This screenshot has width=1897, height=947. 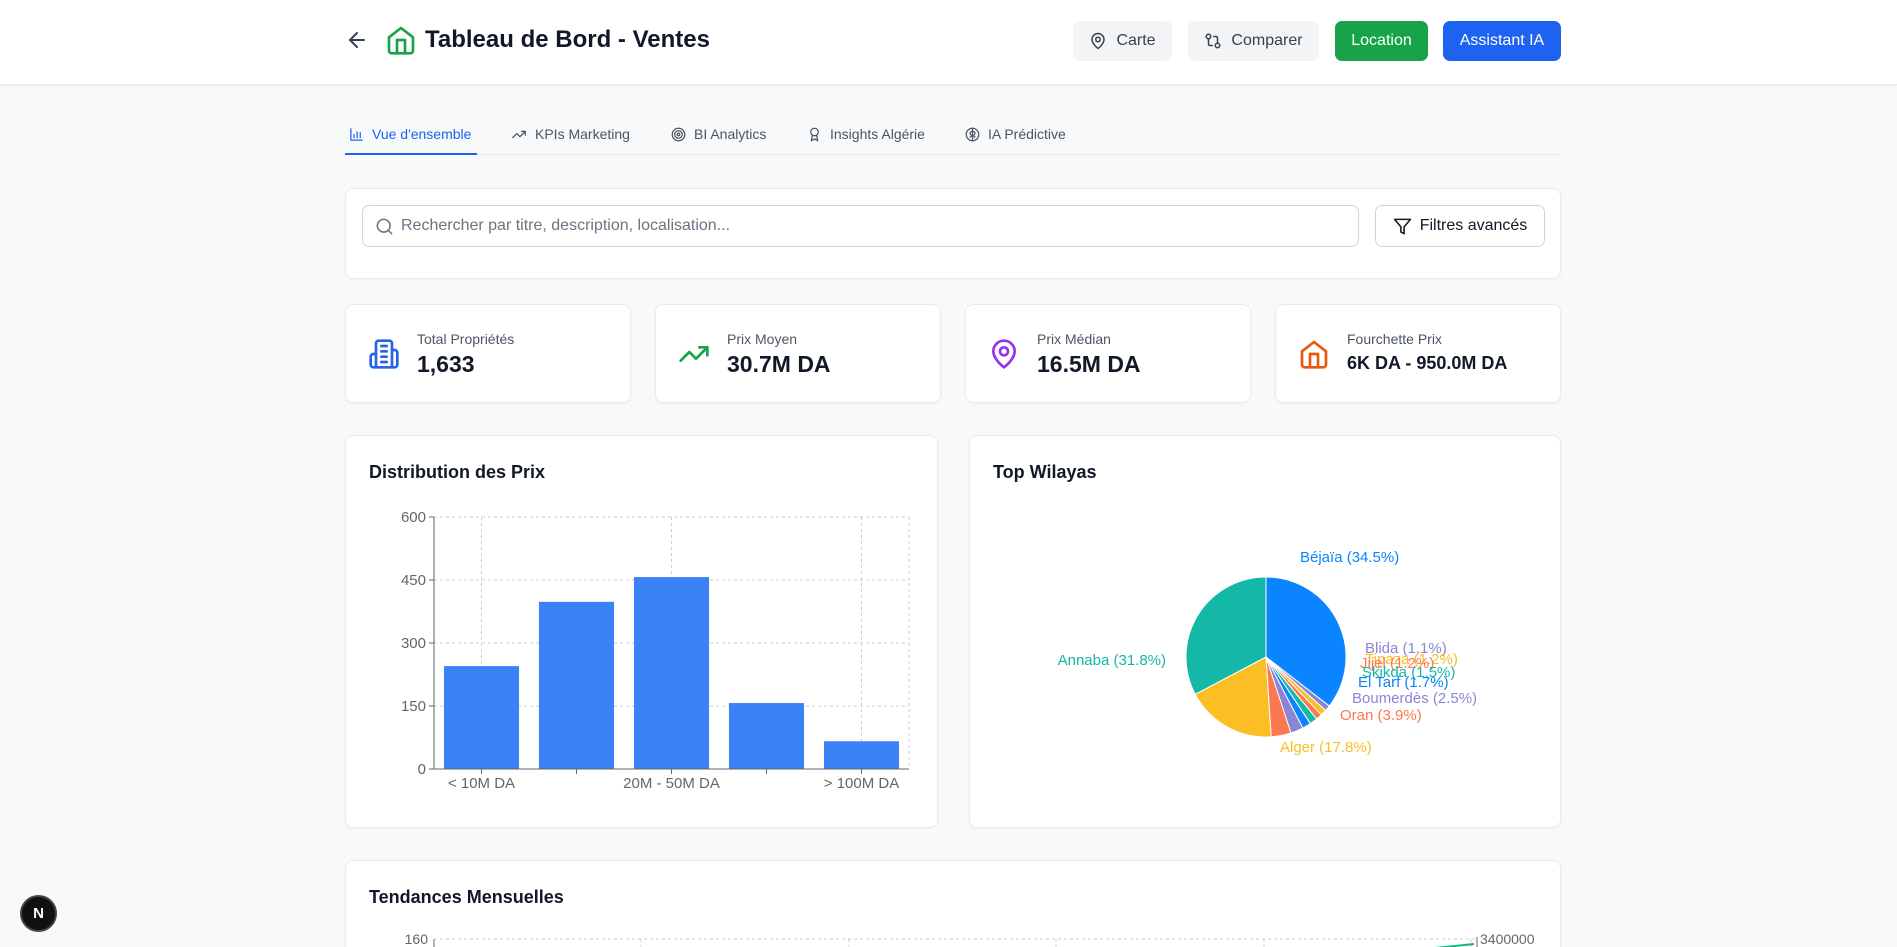 What do you see at coordinates (1403, 682) in the screenshot?
I see `pie-slice-label: El Tarf (1.7%)` at bounding box center [1403, 682].